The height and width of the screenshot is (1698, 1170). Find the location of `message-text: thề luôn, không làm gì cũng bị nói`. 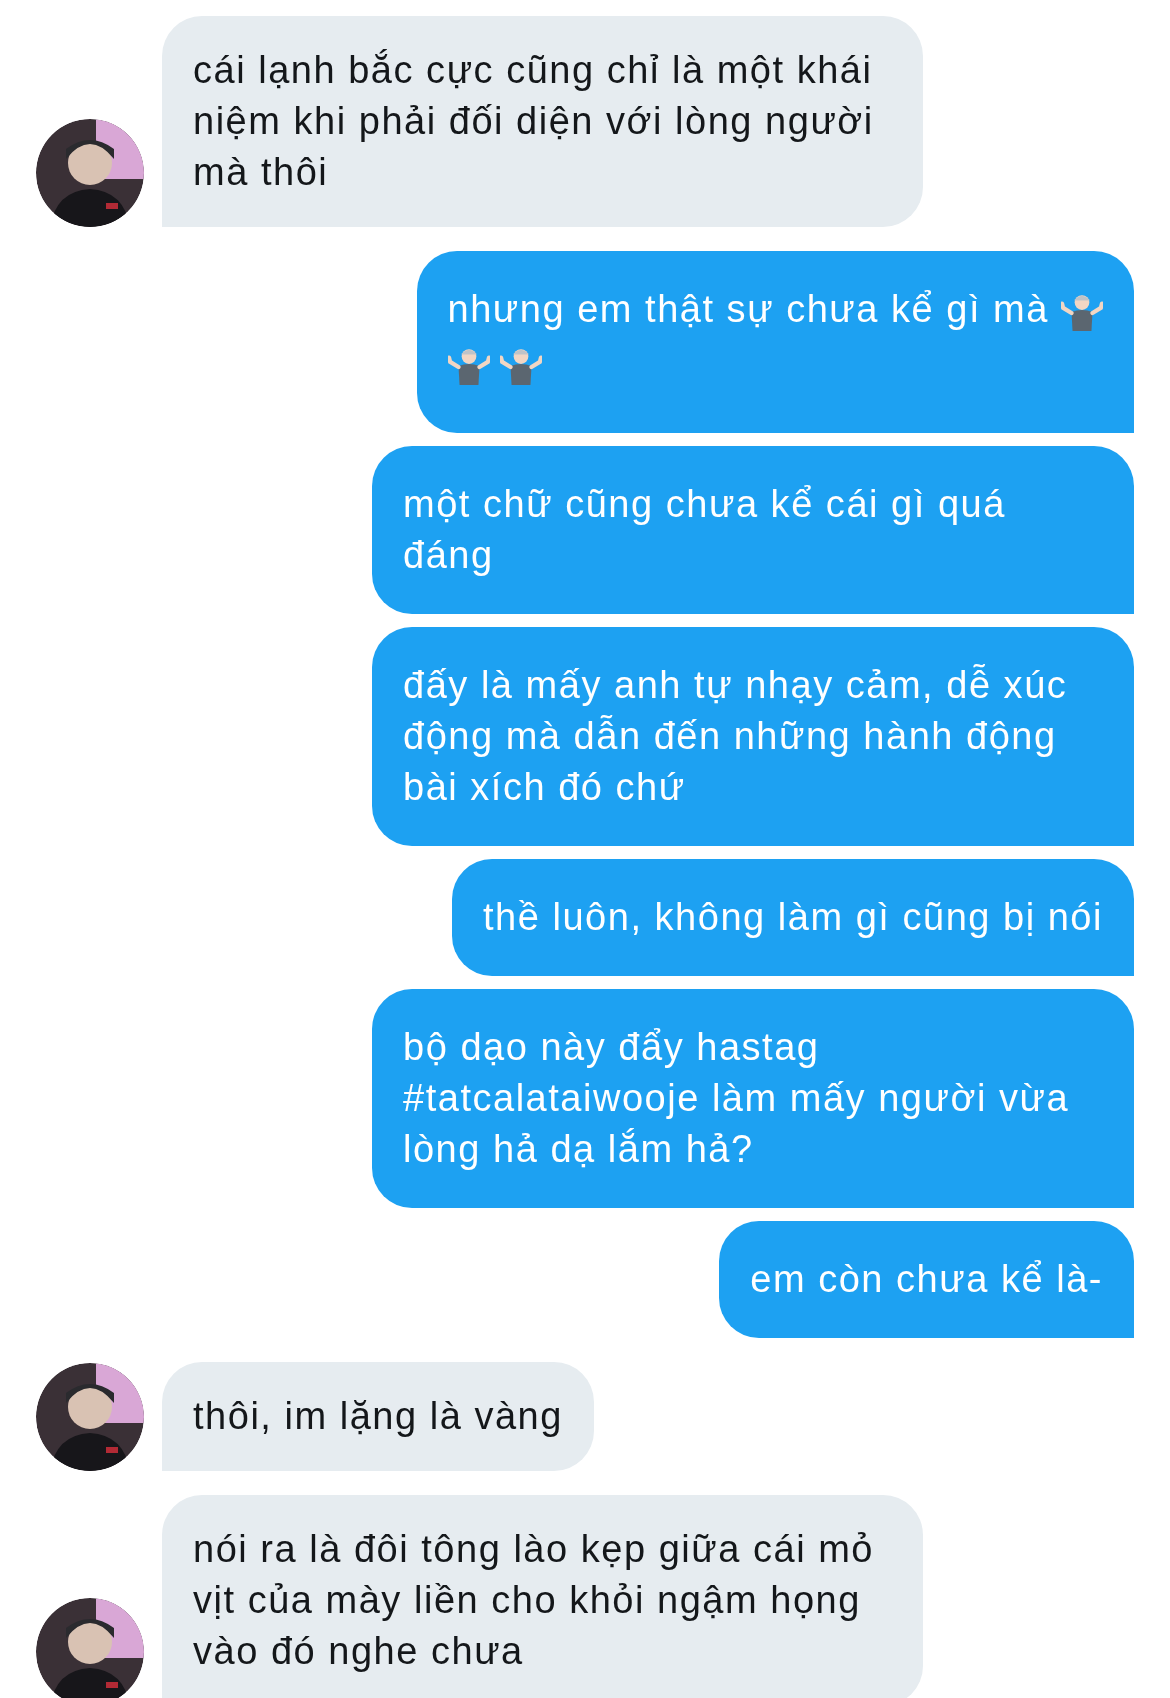

message-text: thề luôn, không làm gì cũng bị nói is located at coordinates (793, 917).